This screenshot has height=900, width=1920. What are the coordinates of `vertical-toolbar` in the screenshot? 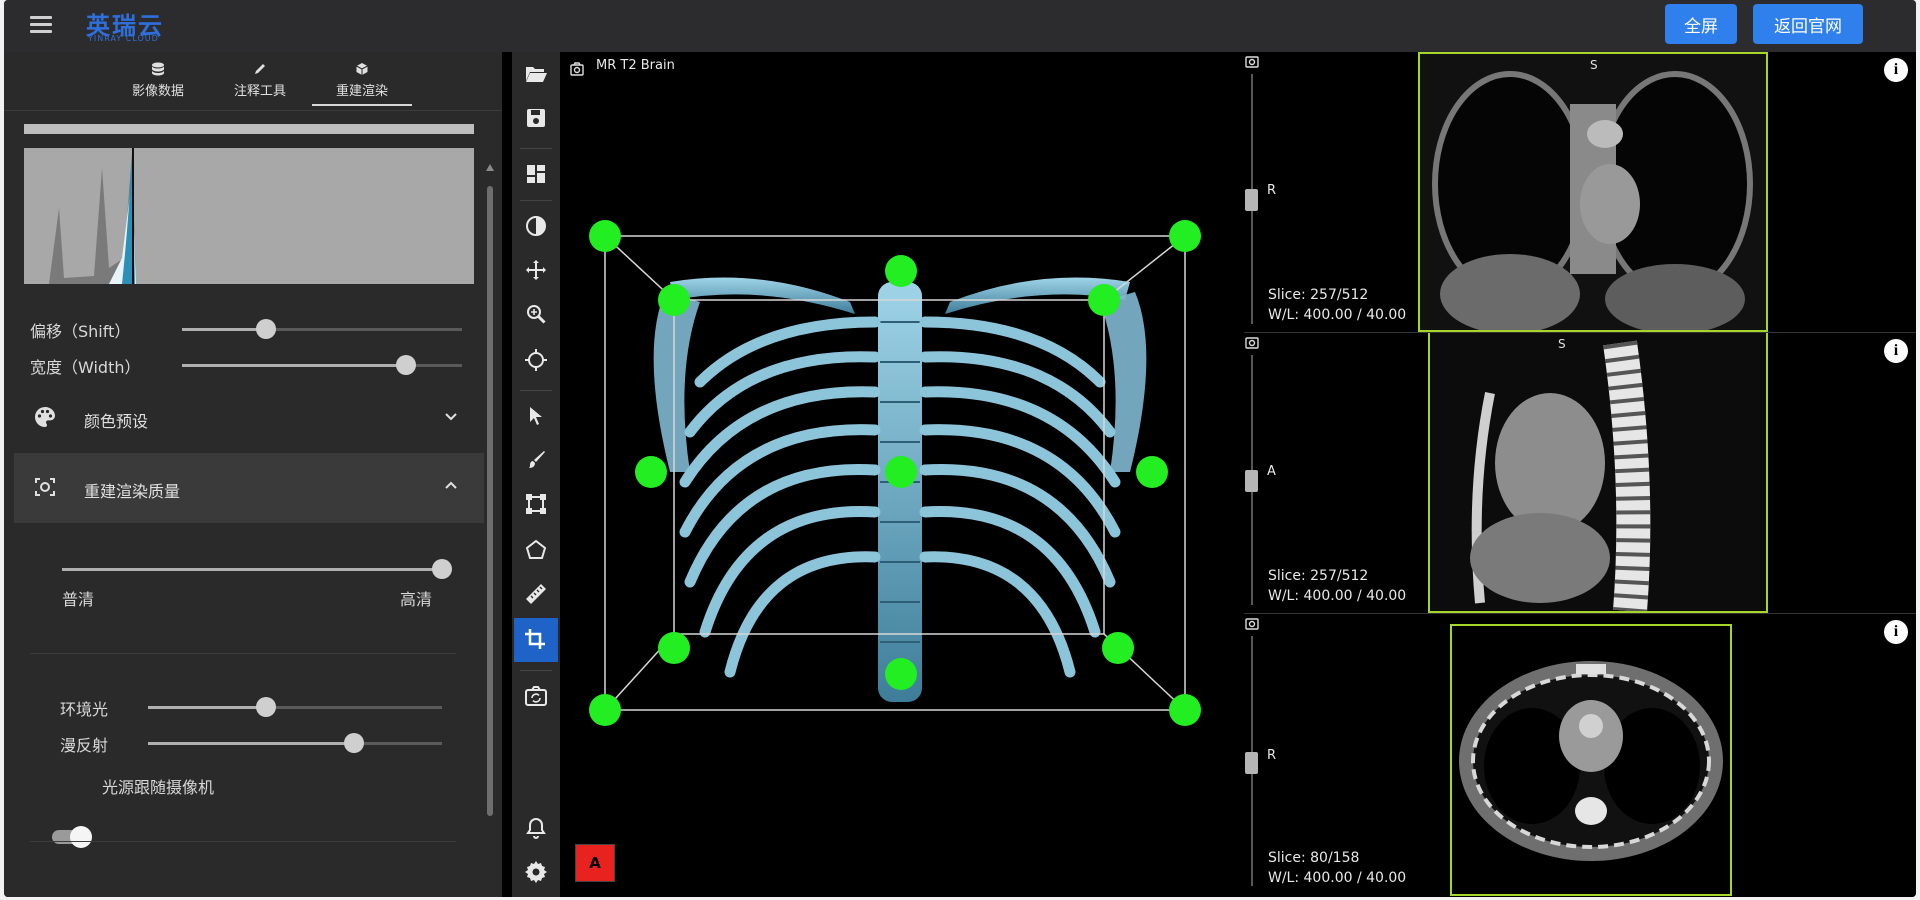 It's located at (536, 474).